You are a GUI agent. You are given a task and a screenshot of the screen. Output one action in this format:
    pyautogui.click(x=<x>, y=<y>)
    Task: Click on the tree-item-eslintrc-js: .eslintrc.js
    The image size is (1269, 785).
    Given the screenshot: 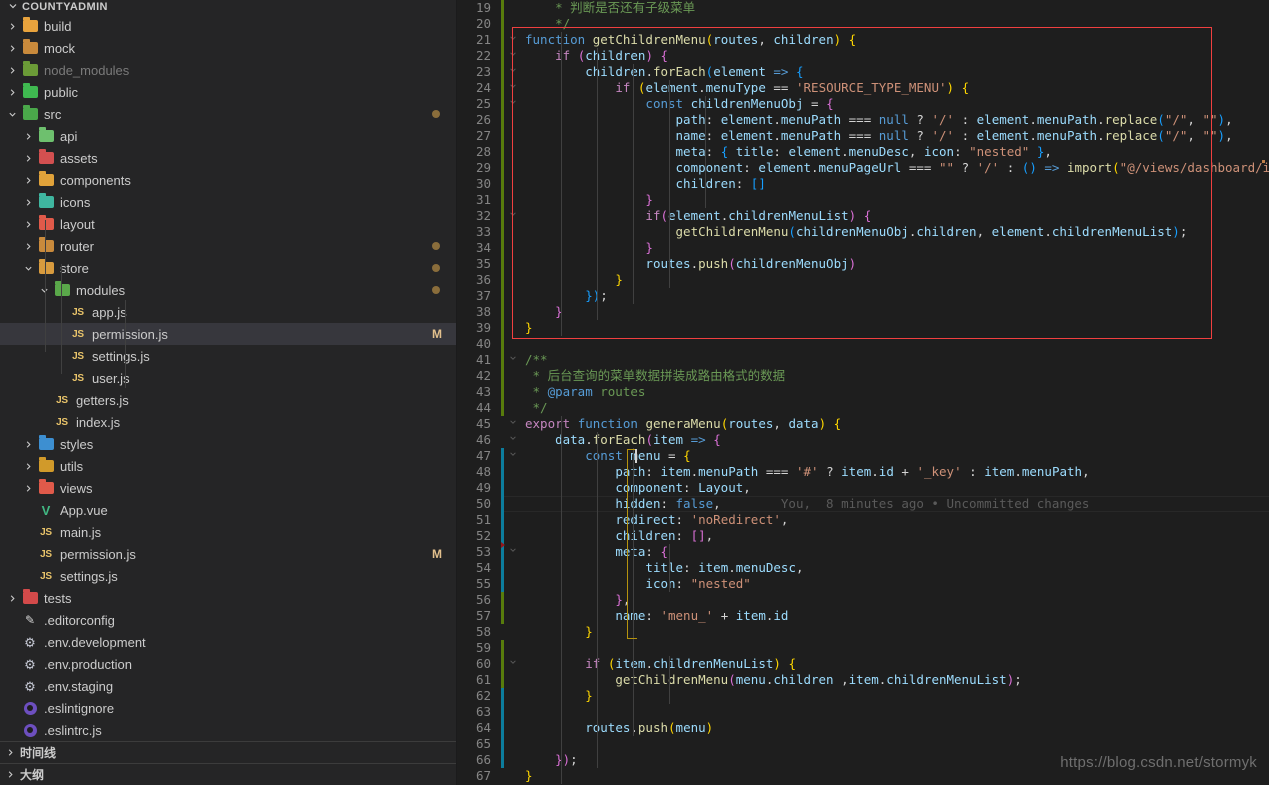 What is the action you would take?
    pyautogui.click(x=228, y=730)
    